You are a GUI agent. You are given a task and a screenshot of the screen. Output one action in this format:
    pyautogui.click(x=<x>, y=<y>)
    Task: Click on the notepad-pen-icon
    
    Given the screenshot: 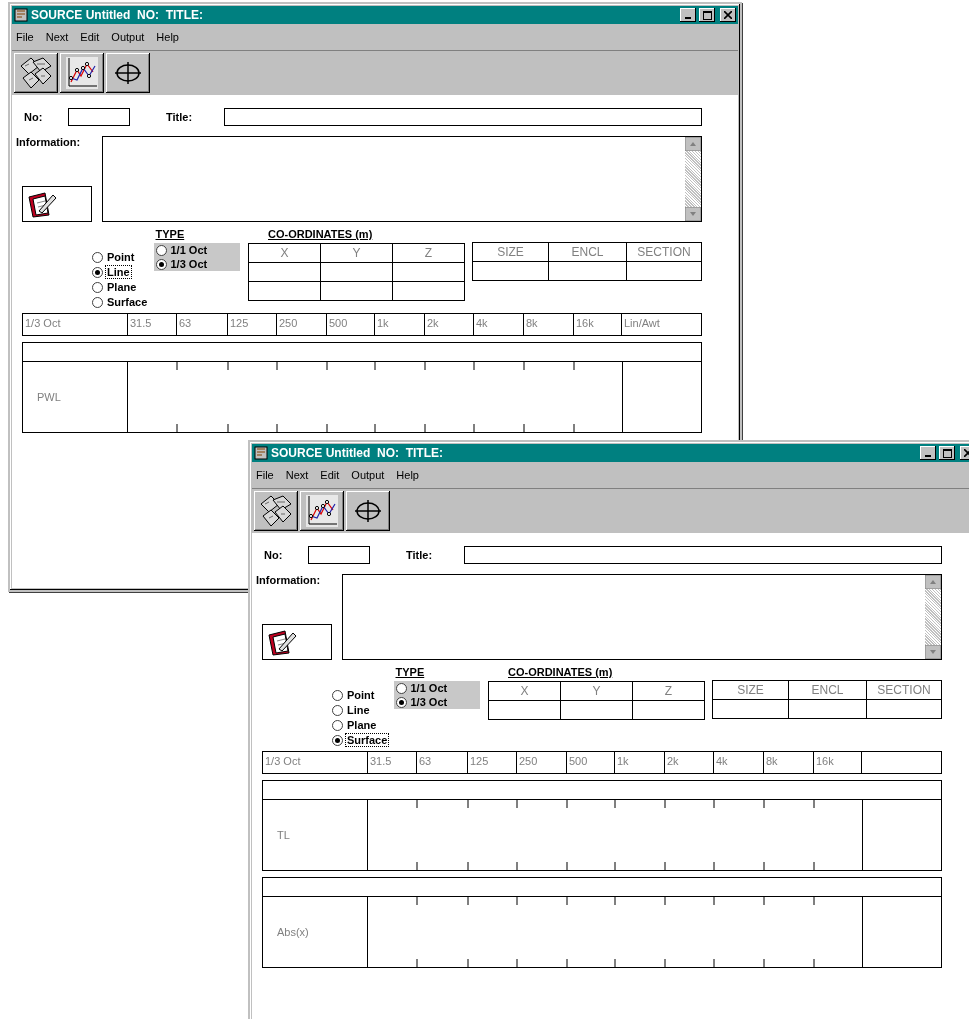 What is the action you would take?
    pyautogui.click(x=42, y=204)
    